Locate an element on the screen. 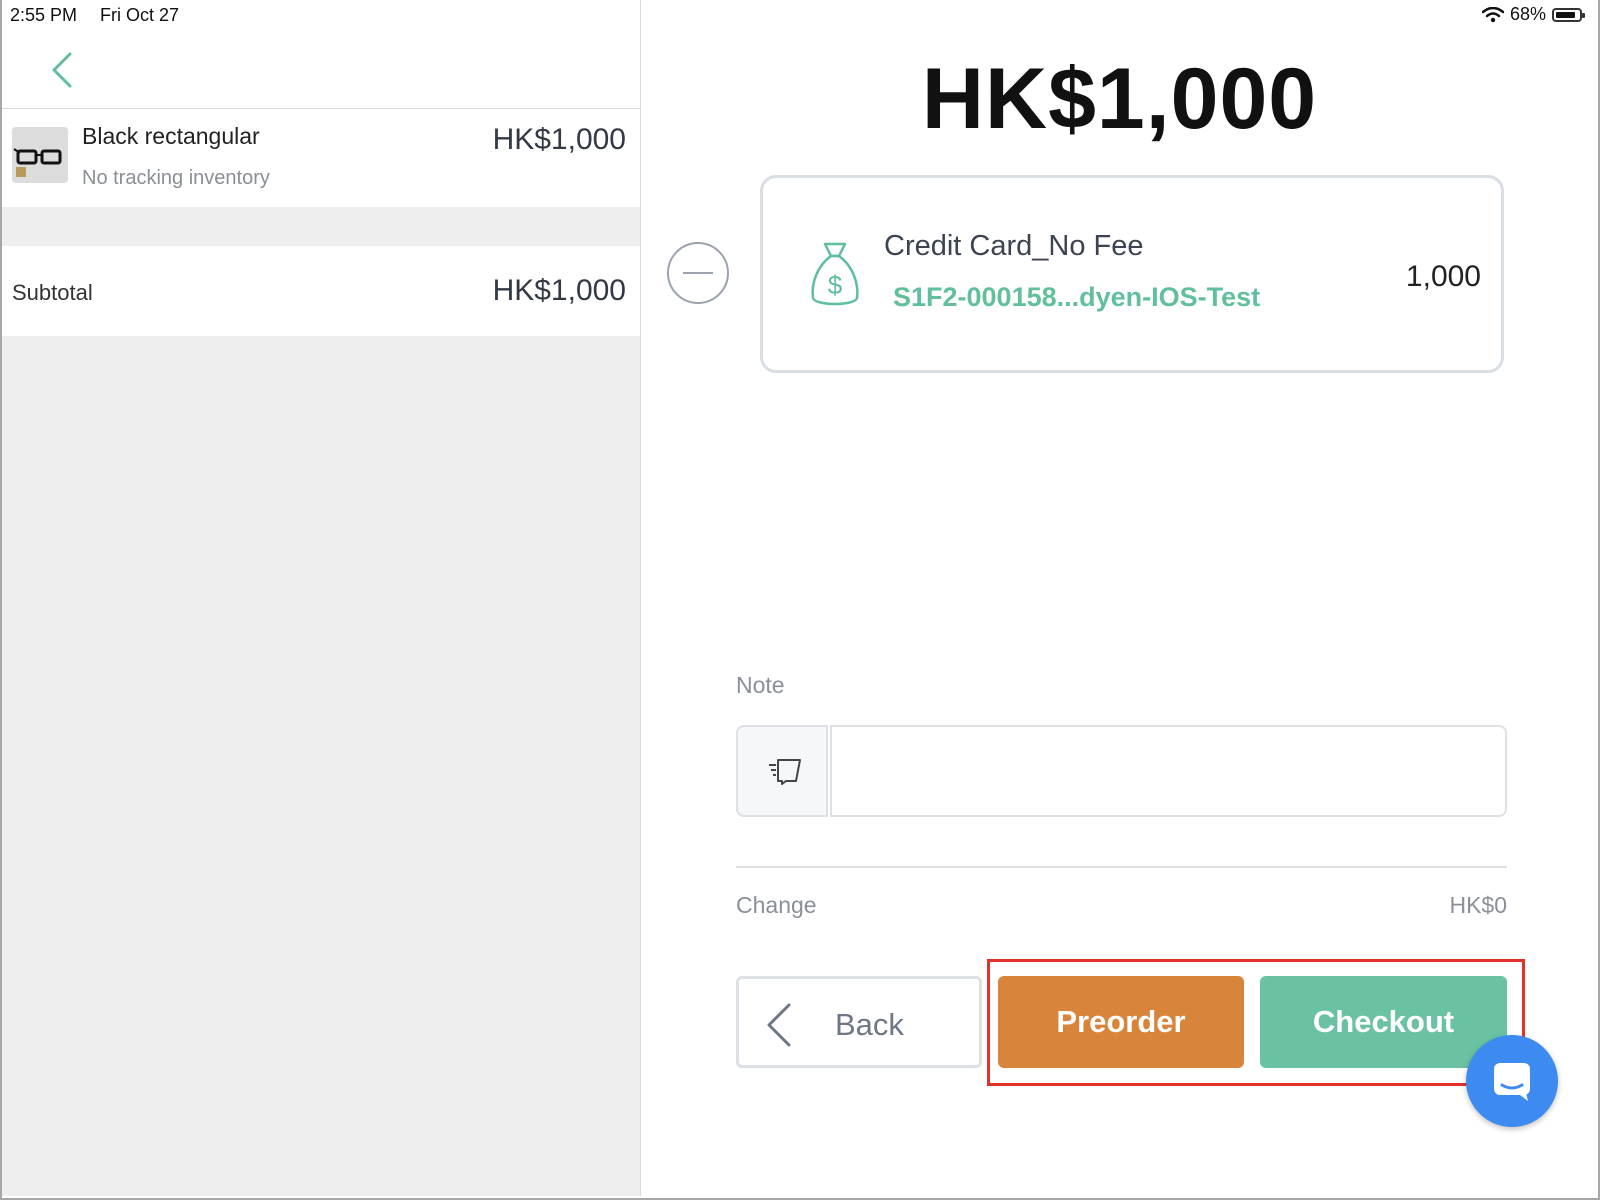 The height and width of the screenshot is (1200, 1600). change-label: Change is located at coordinates (776, 905).